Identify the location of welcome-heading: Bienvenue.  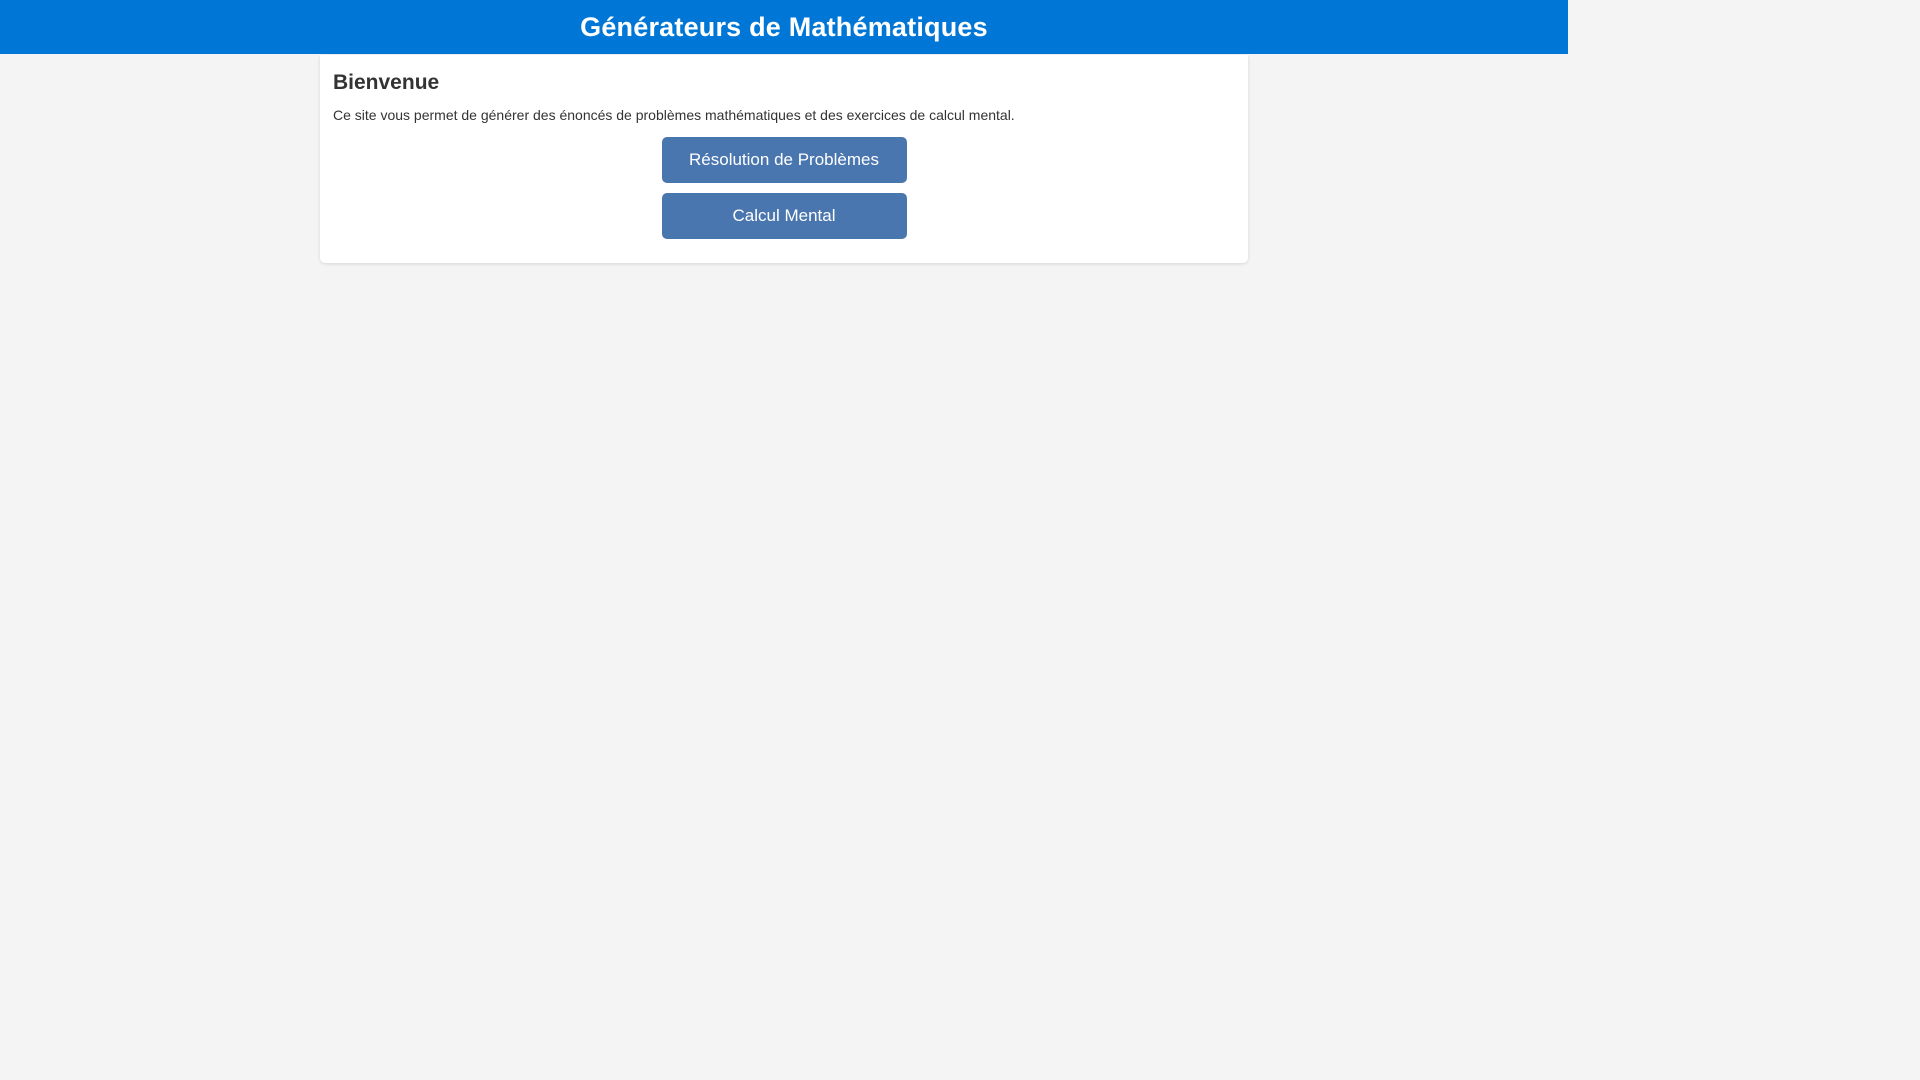
(386, 82).